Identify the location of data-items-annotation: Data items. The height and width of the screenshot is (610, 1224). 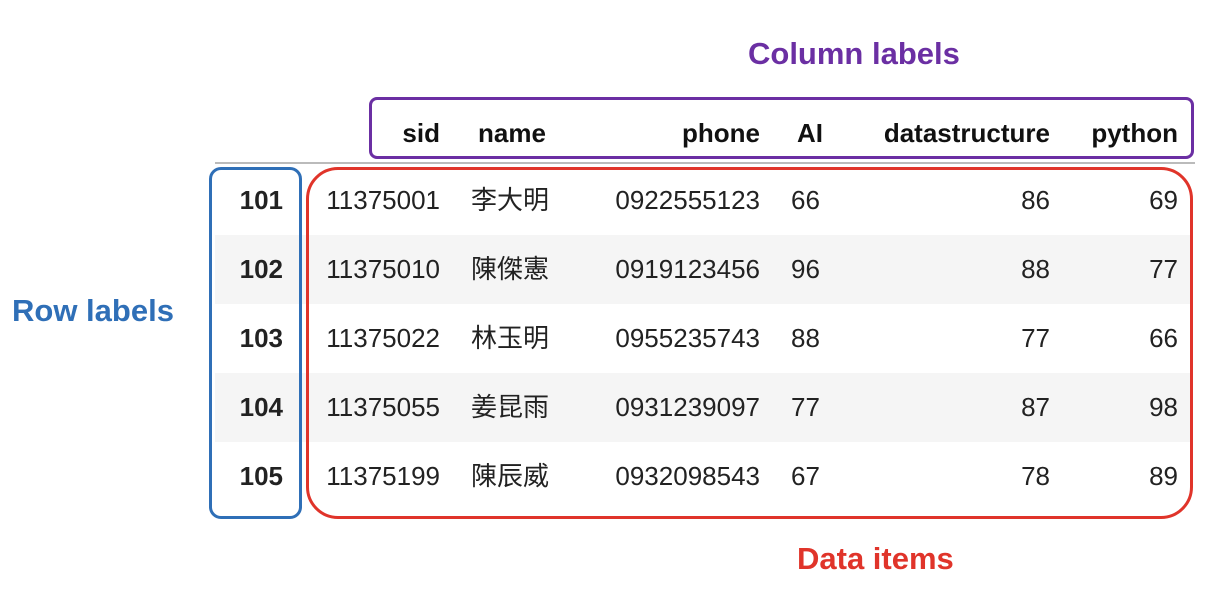
(875, 558).